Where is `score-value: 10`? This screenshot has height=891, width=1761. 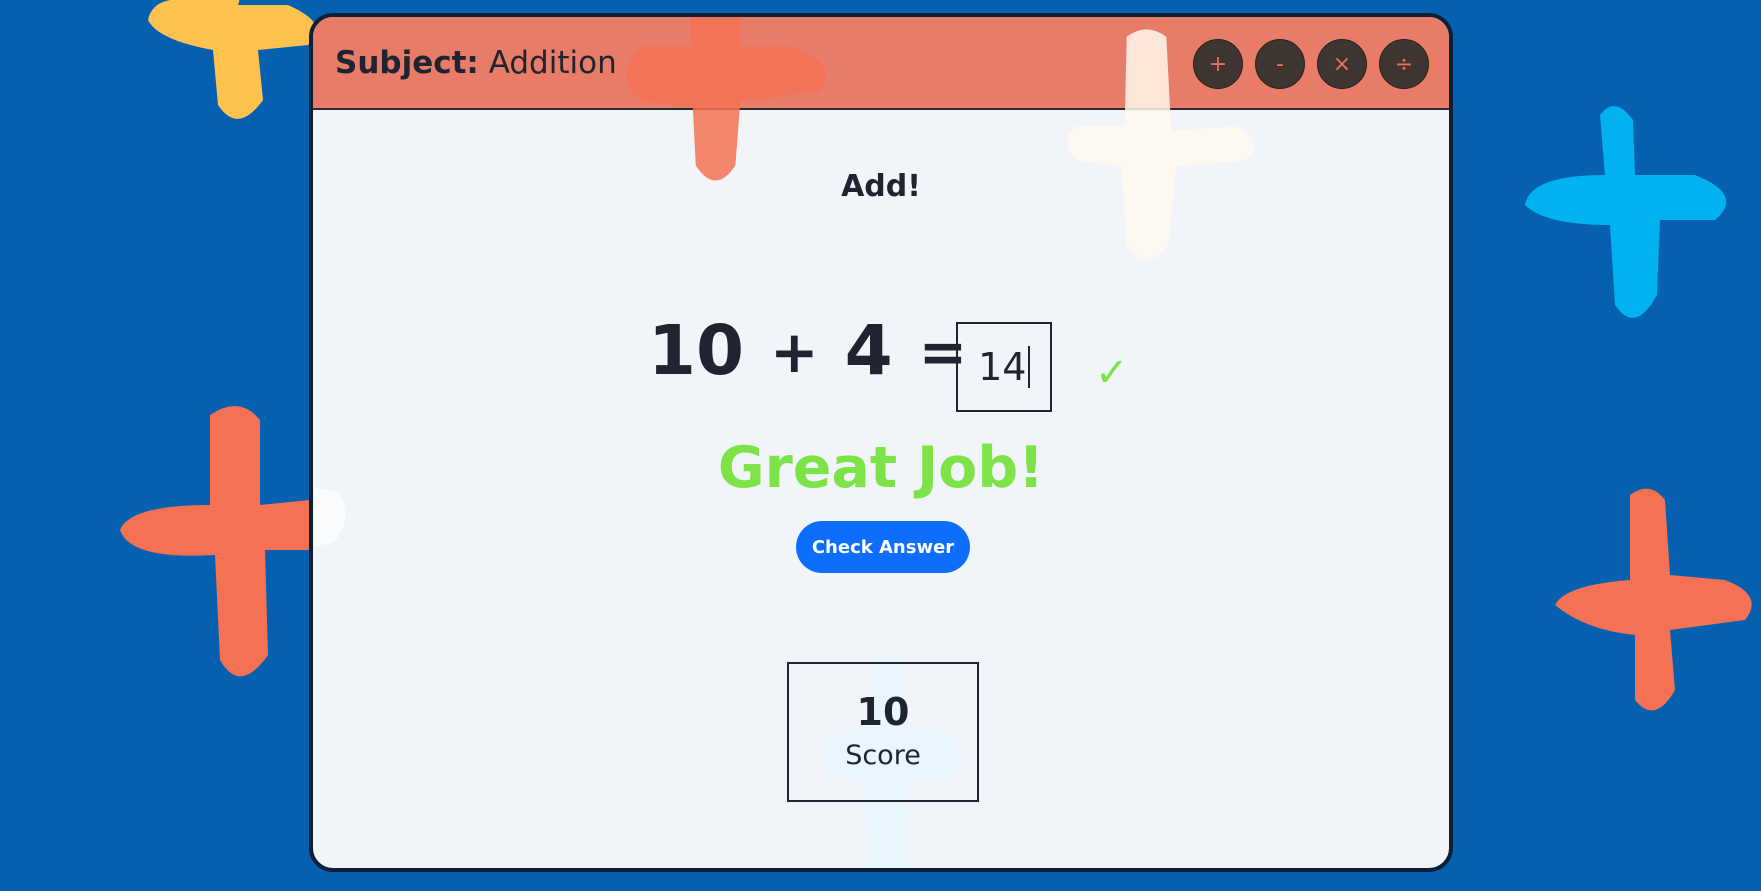 score-value: 10 is located at coordinates (883, 712).